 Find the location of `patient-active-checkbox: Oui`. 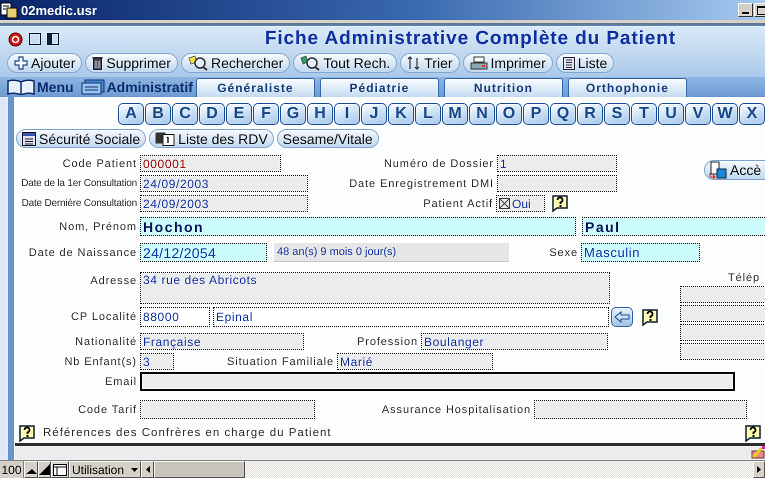

patient-active-checkbox: Oui is located at coordinates (520, 203).